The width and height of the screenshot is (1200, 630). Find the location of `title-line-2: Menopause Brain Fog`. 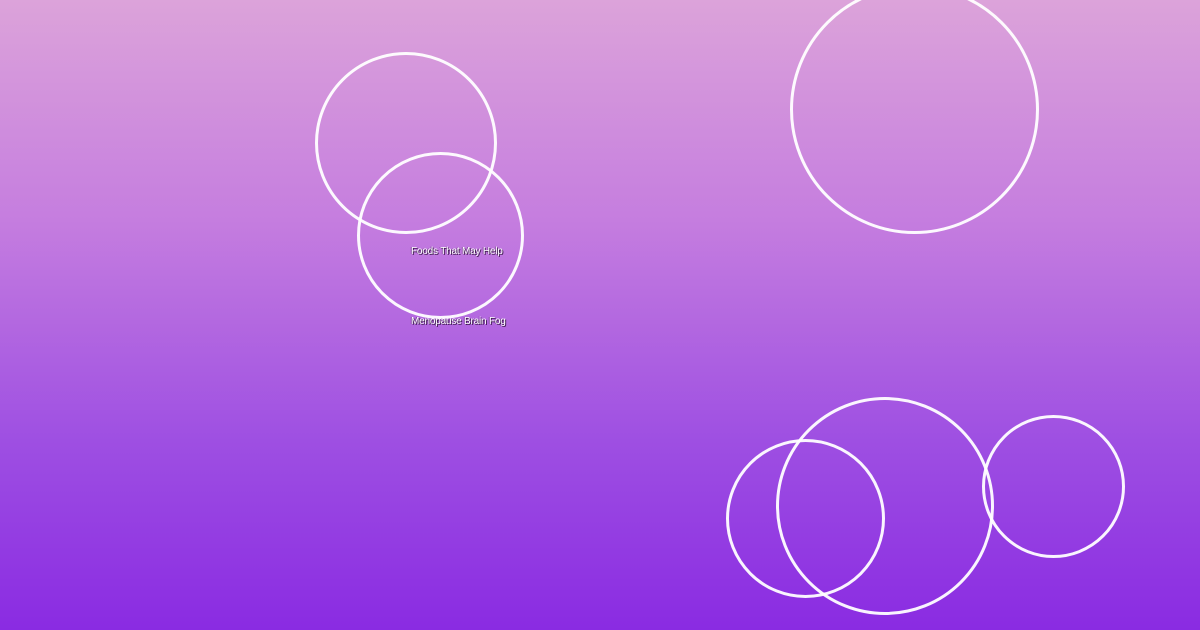

title-line-2: Menopause Brain Fog is located at coordinates (458, 321).